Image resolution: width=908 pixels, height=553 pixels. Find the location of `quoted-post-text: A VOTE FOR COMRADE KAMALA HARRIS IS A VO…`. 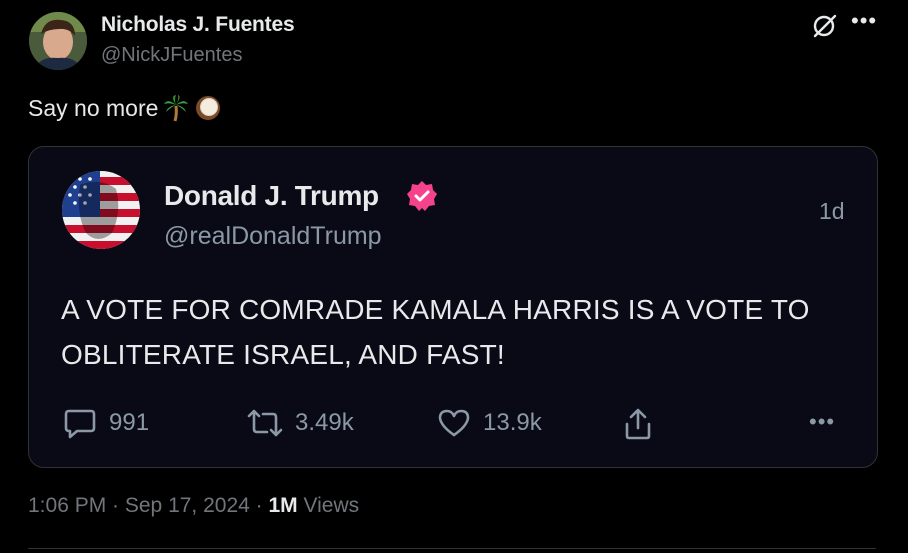

quoted-post-text: A VOTE FOR COMRADE KAMALA HARRIS IS A VO… is located at coordinates (435, 332).